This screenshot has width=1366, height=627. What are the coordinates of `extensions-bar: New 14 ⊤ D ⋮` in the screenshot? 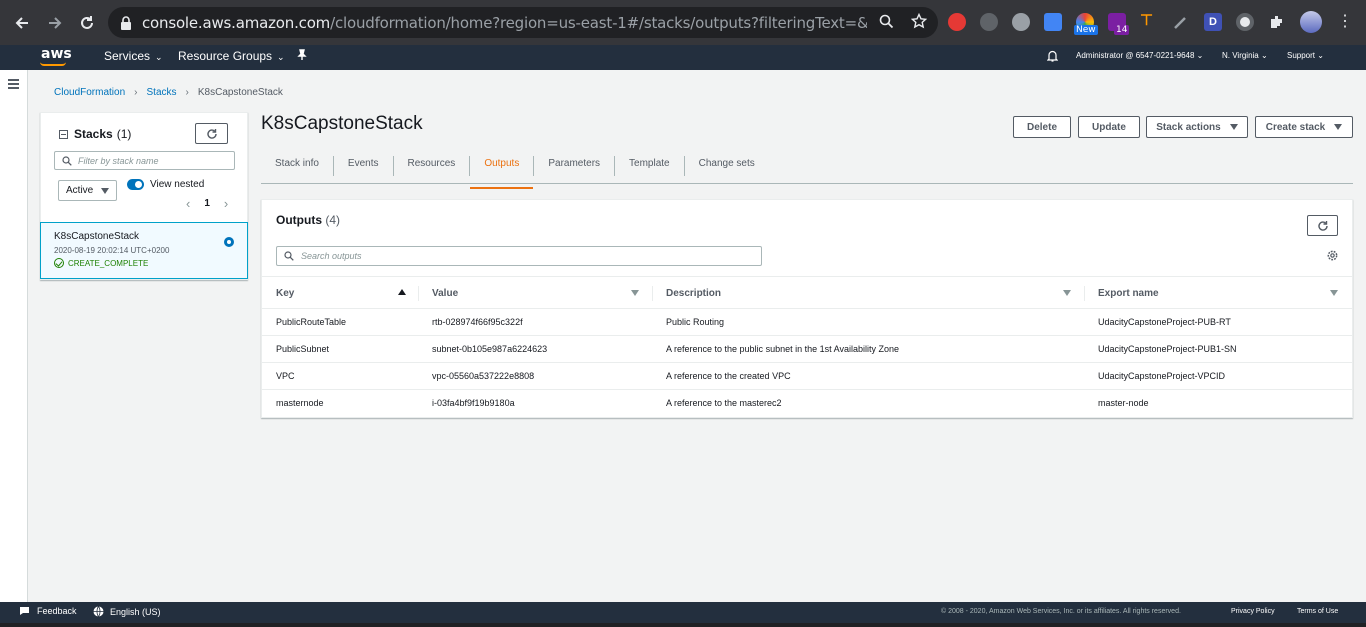 It's located at (1157, 23).